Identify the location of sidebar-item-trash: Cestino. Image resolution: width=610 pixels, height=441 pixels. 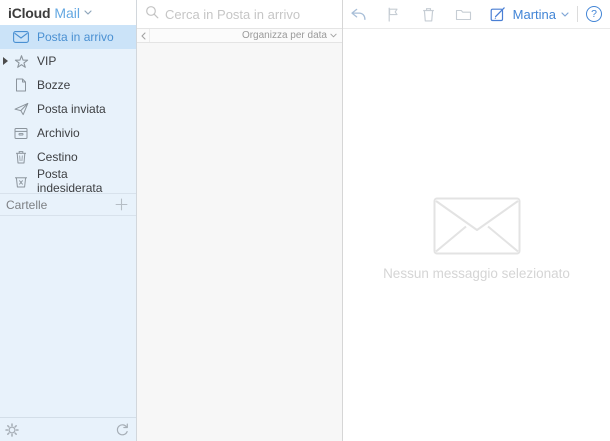
(68, 157).